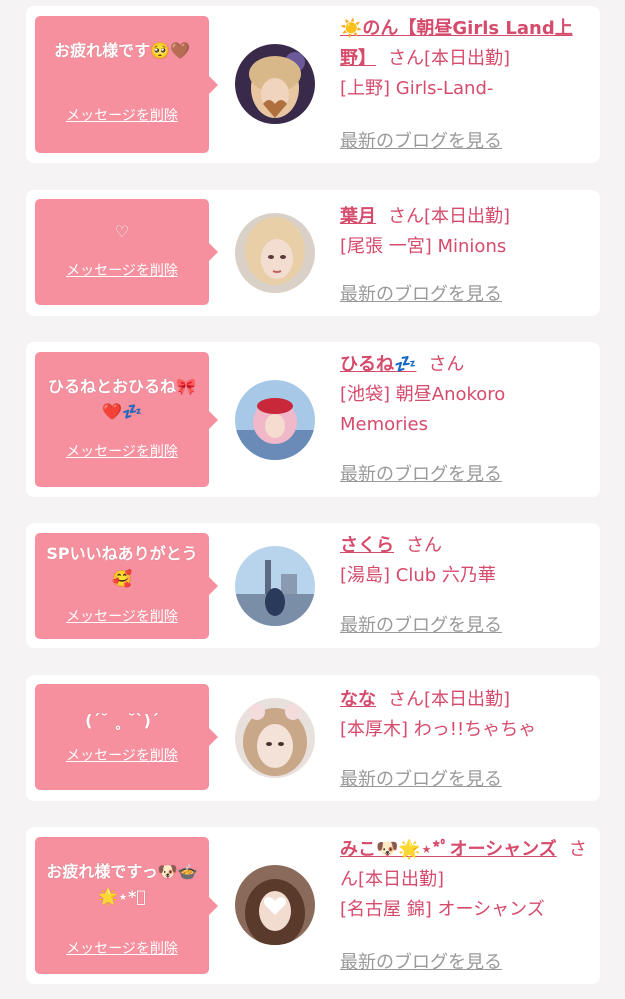  What do you see at coordinates (466, 561) in the screenshot?
I see `cast-info: さくら さん [湯島] Club 六乃華` at bounding box center [466, 561].